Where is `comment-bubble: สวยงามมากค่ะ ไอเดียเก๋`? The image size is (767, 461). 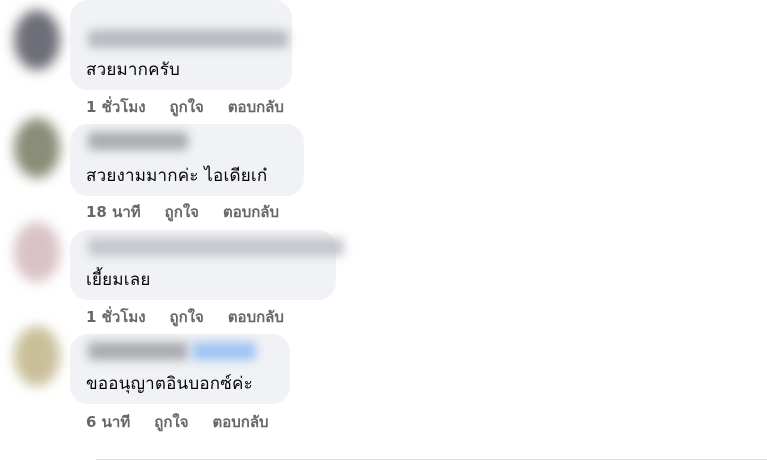
comment-bubble: สวยงามมากค่ะ ไอเดียเก๋ is located at coordinates (187, 160).